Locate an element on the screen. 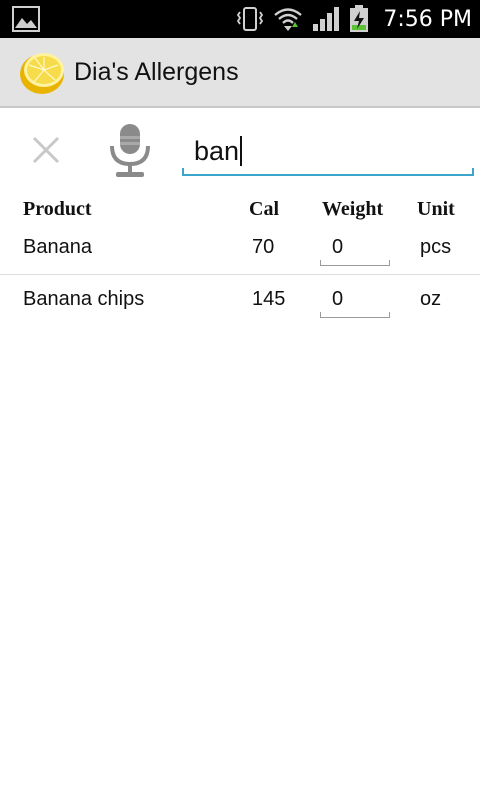 Image resolution: width=480 pixels, height=800 pixels. product-name: Banana is located at coordinates (57, 247).